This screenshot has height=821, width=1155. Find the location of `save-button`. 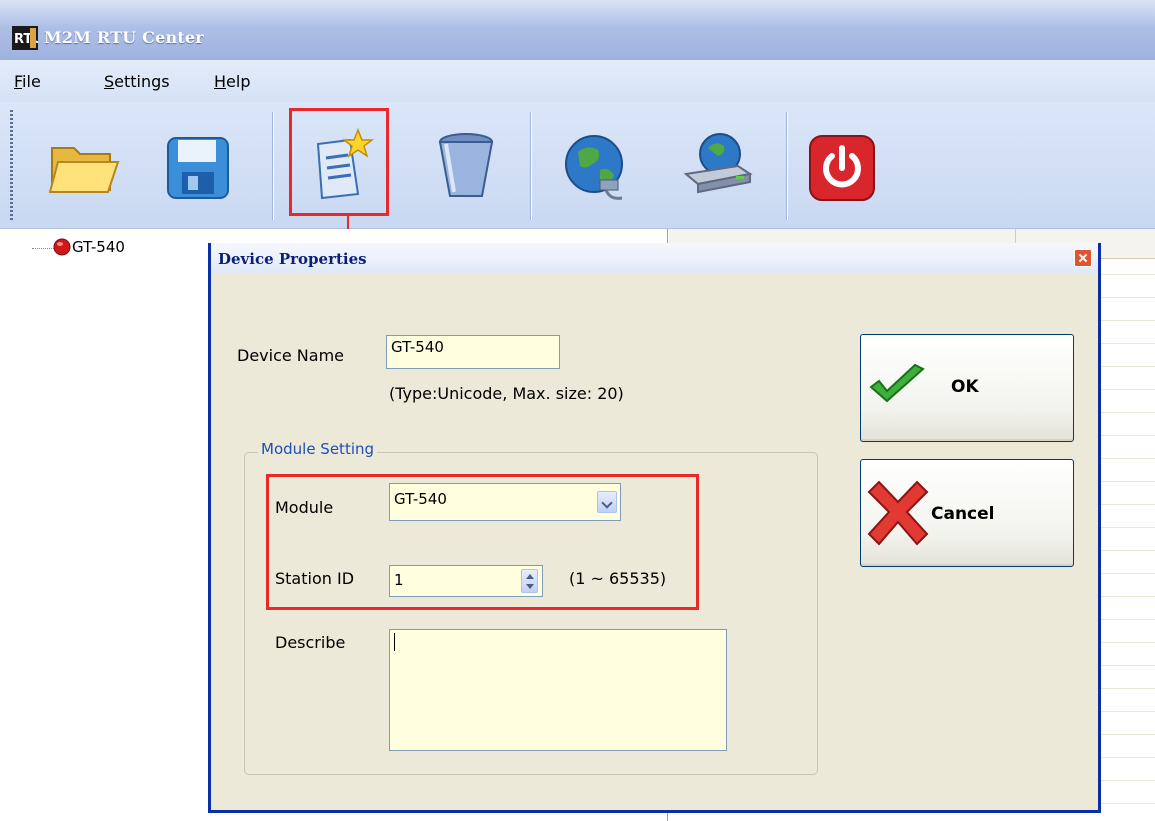

save-button is located at coordinates (198, 166).